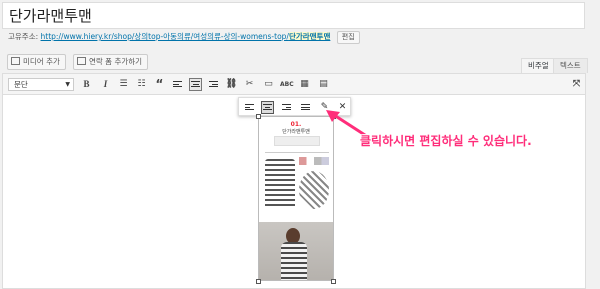 This screenshot has width=600, height=289. Describe the element at coordinates (86, 84) in the screenshot. I see `bold-icon: B` at that location.